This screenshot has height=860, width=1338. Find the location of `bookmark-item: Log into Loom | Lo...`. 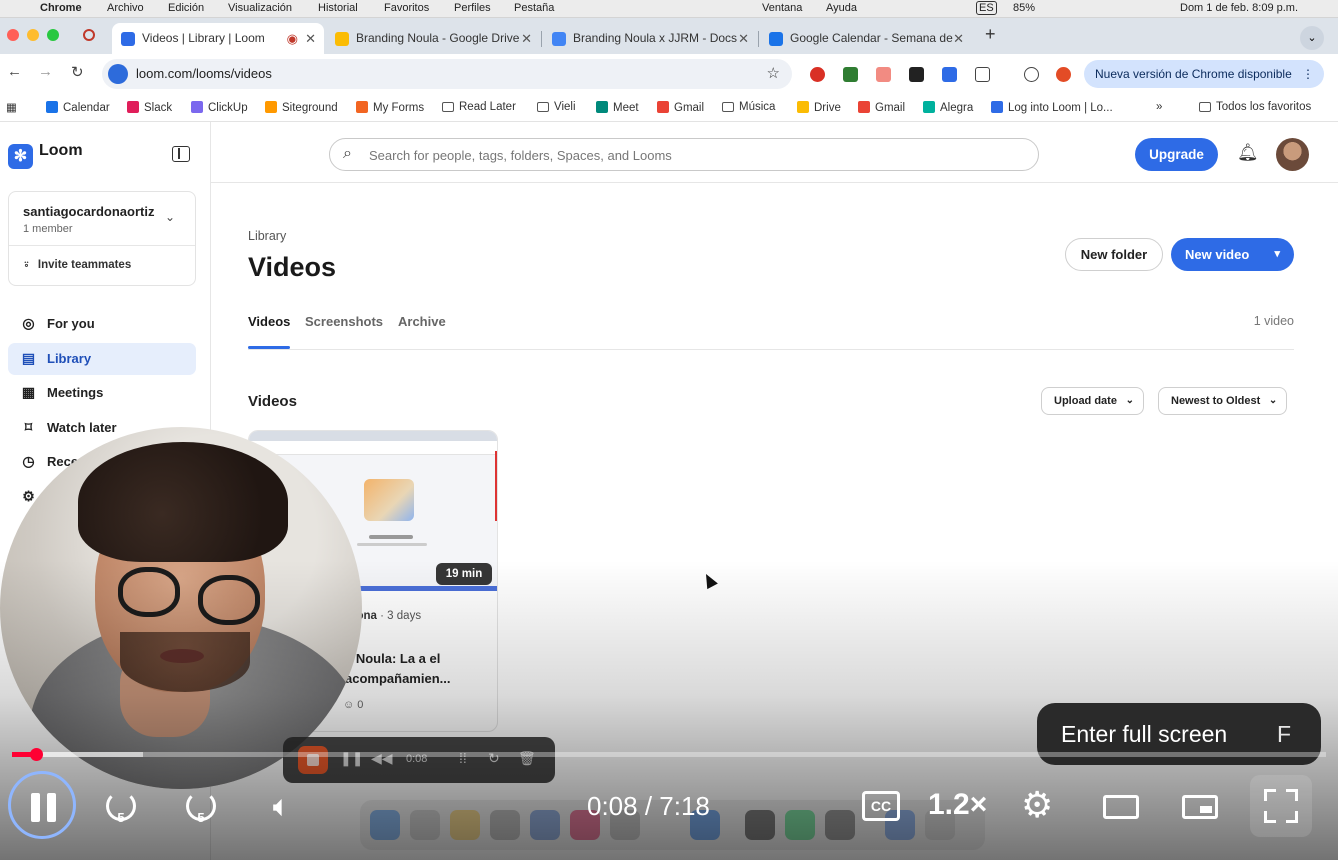

bookmark-item: Log into Loom | Lo... is located at coordinates (1052, 107).